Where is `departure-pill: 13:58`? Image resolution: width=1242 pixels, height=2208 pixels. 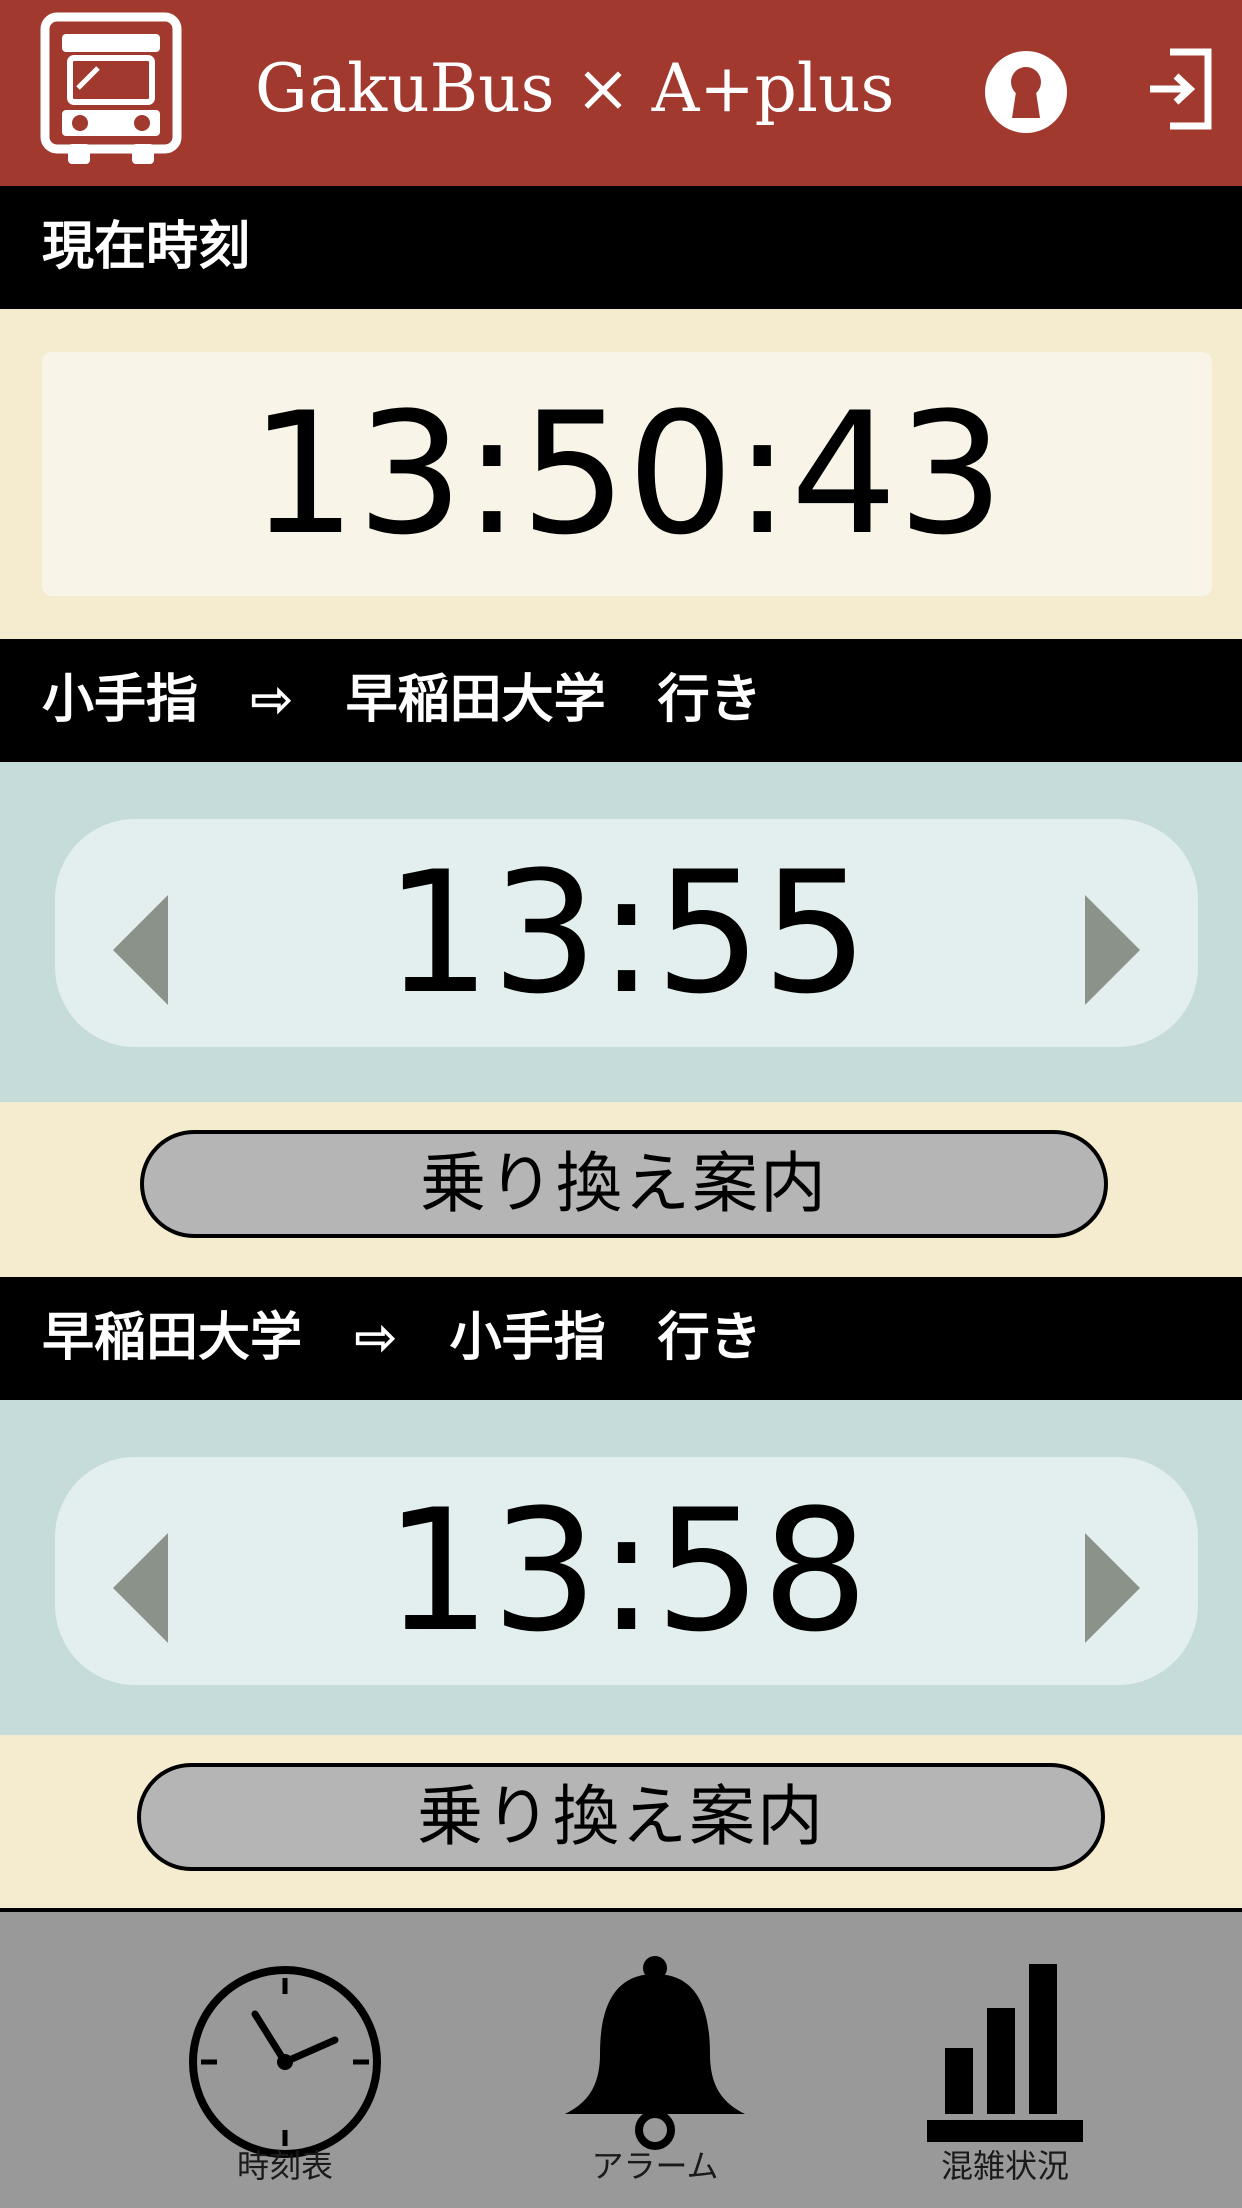
departure-pill: 13:58 is located at coordinates (626, 1571).